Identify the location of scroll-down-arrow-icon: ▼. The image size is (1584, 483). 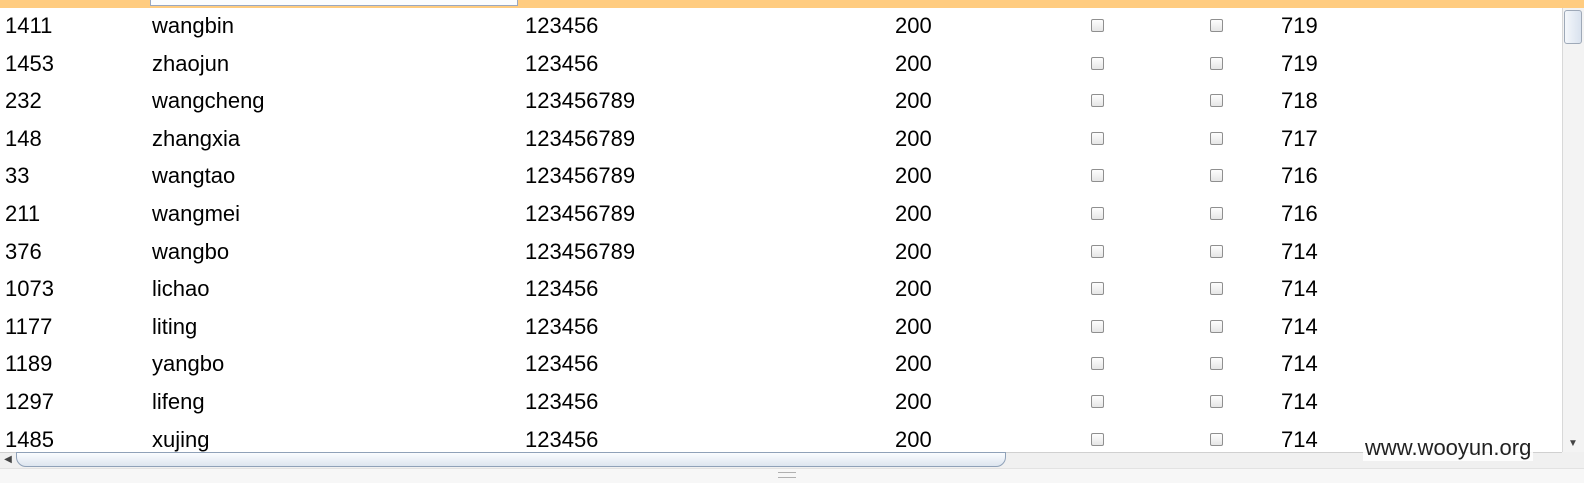
(1573, 444).